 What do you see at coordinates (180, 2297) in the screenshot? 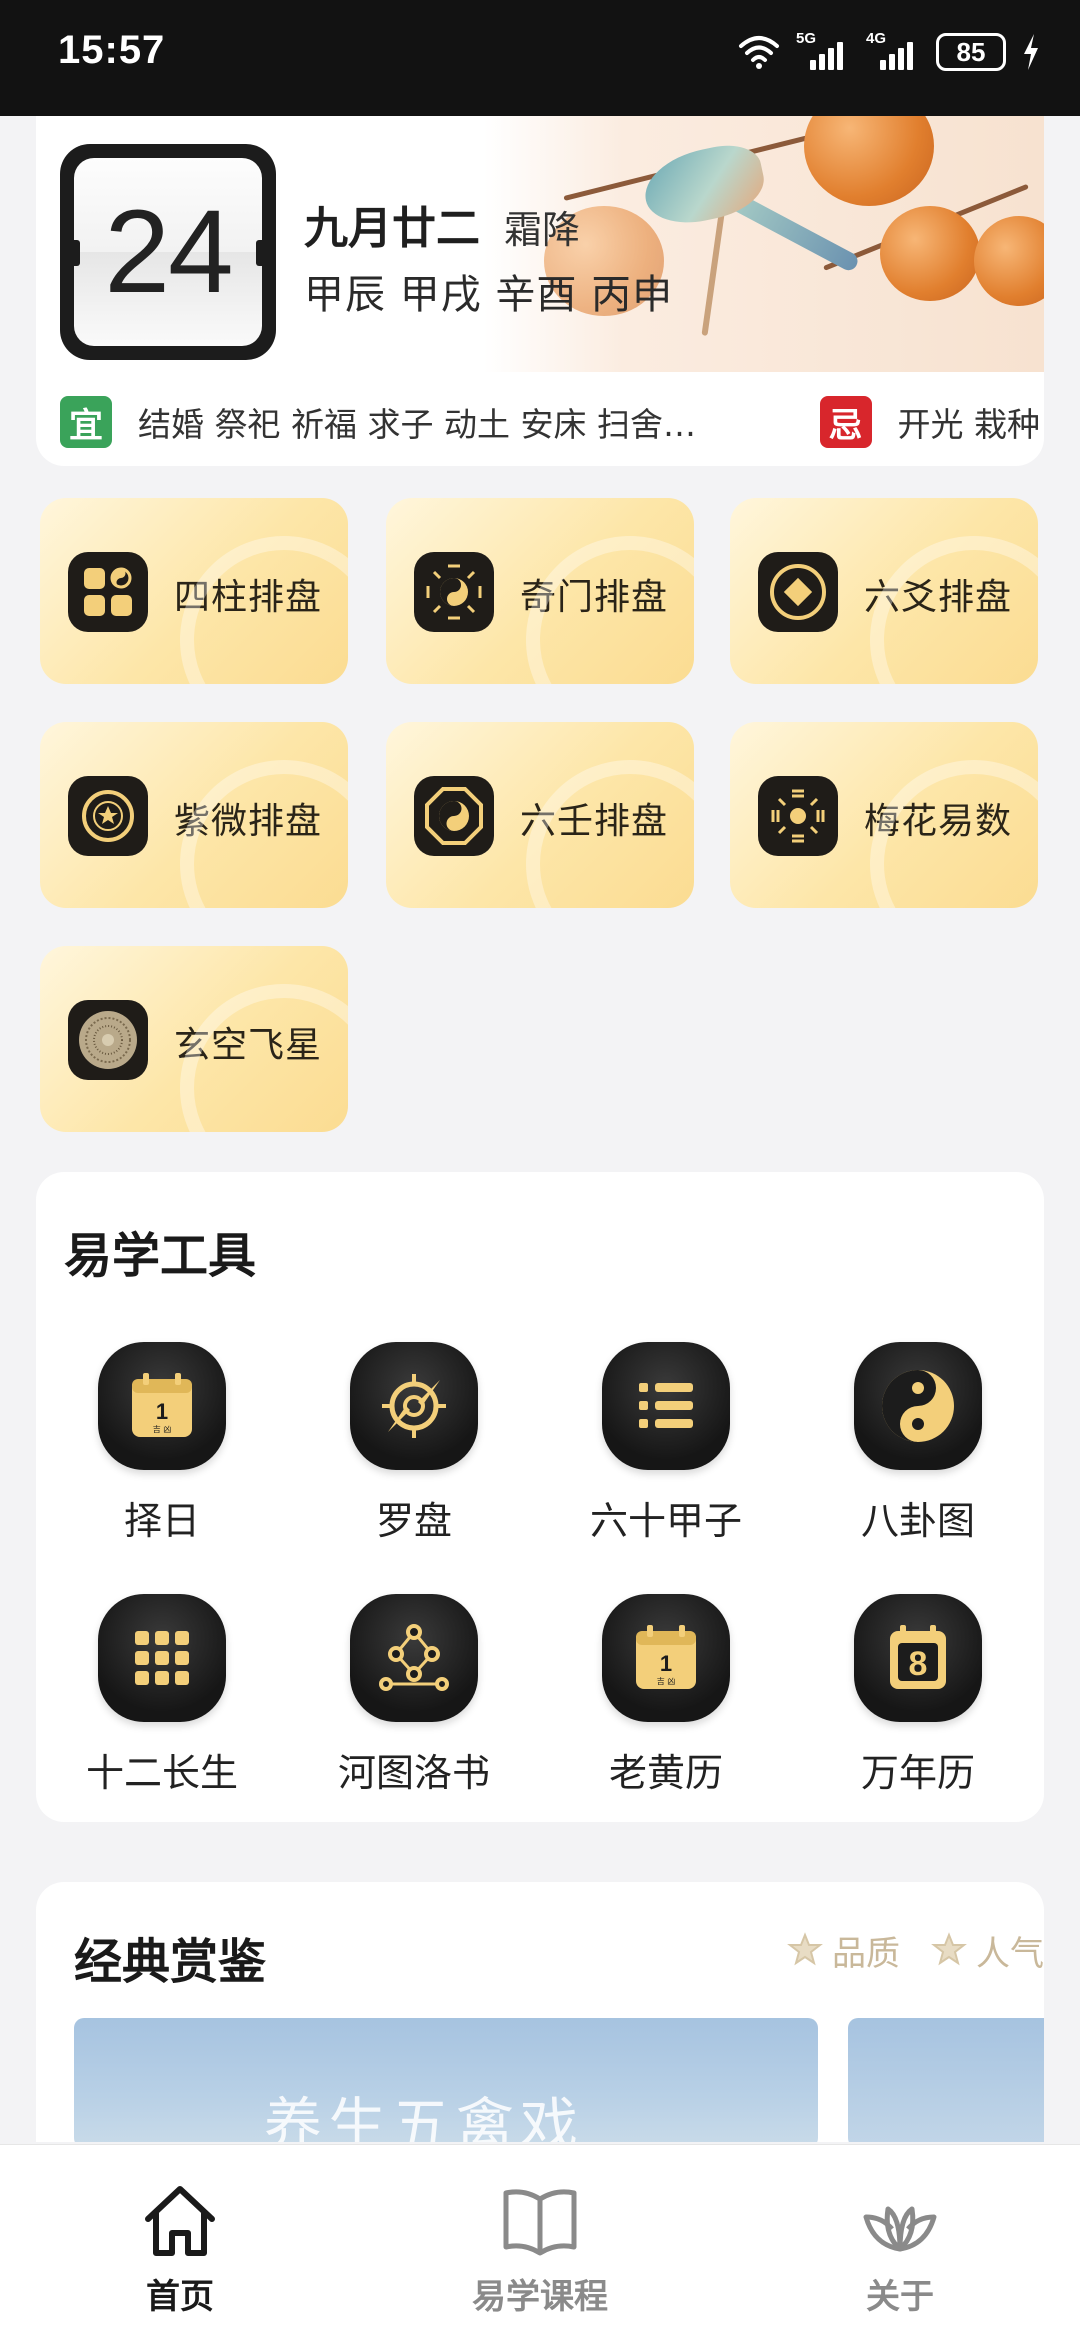
I see `nav-home-label: 首页` at bounding box center [180, 2297].